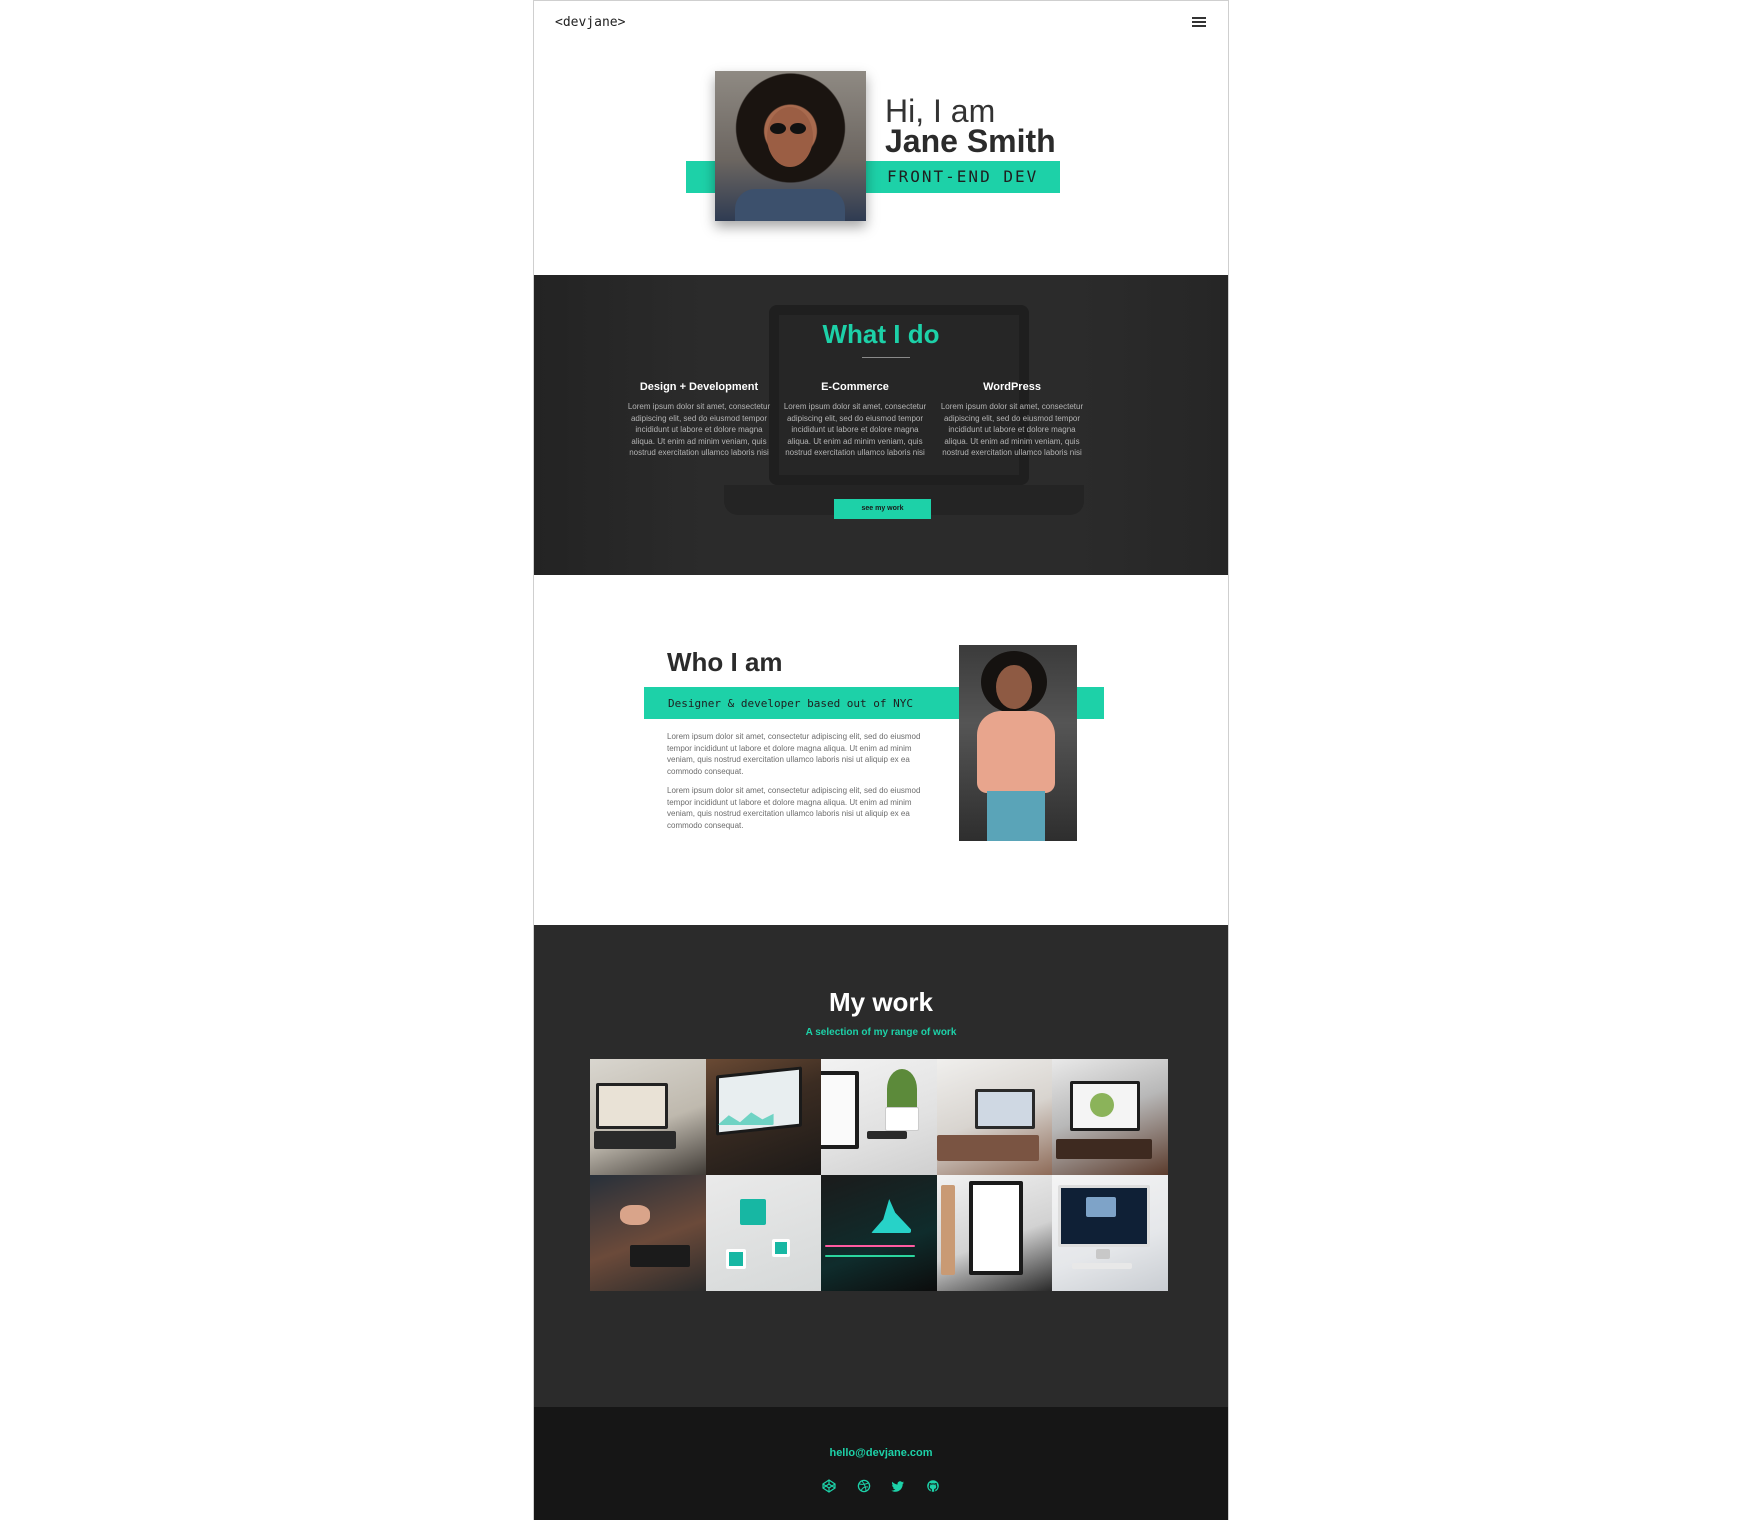  Describe the element at coordinates (829, 1486) in the screenshot. I see `codepen-icon` at that location.